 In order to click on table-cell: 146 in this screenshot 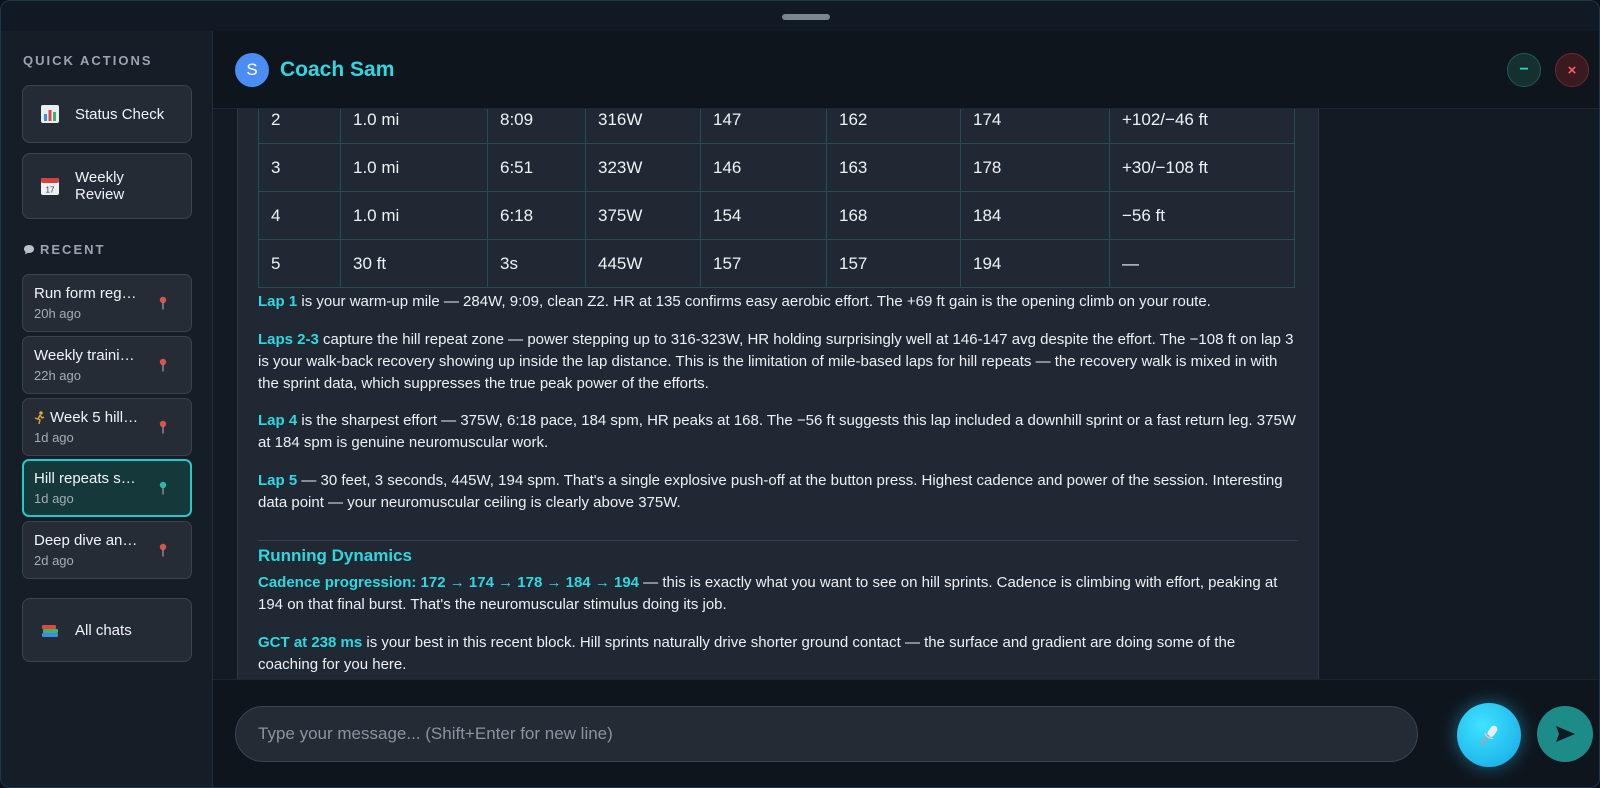, I will do `click(763, 167)`.